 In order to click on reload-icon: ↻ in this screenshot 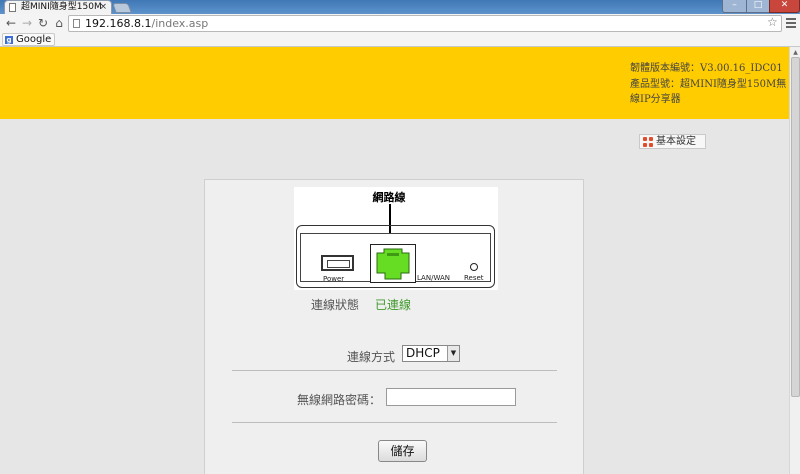, I will do `click(43, 23)`.